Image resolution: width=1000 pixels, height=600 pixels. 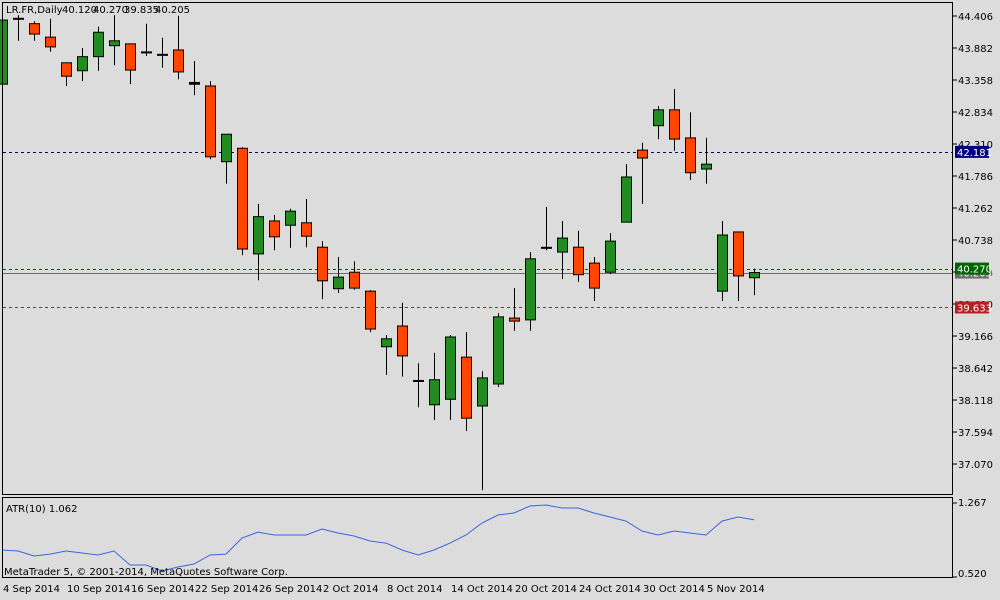 I want to click on ohlc-open: 40.120, so click(x=79, y=10).